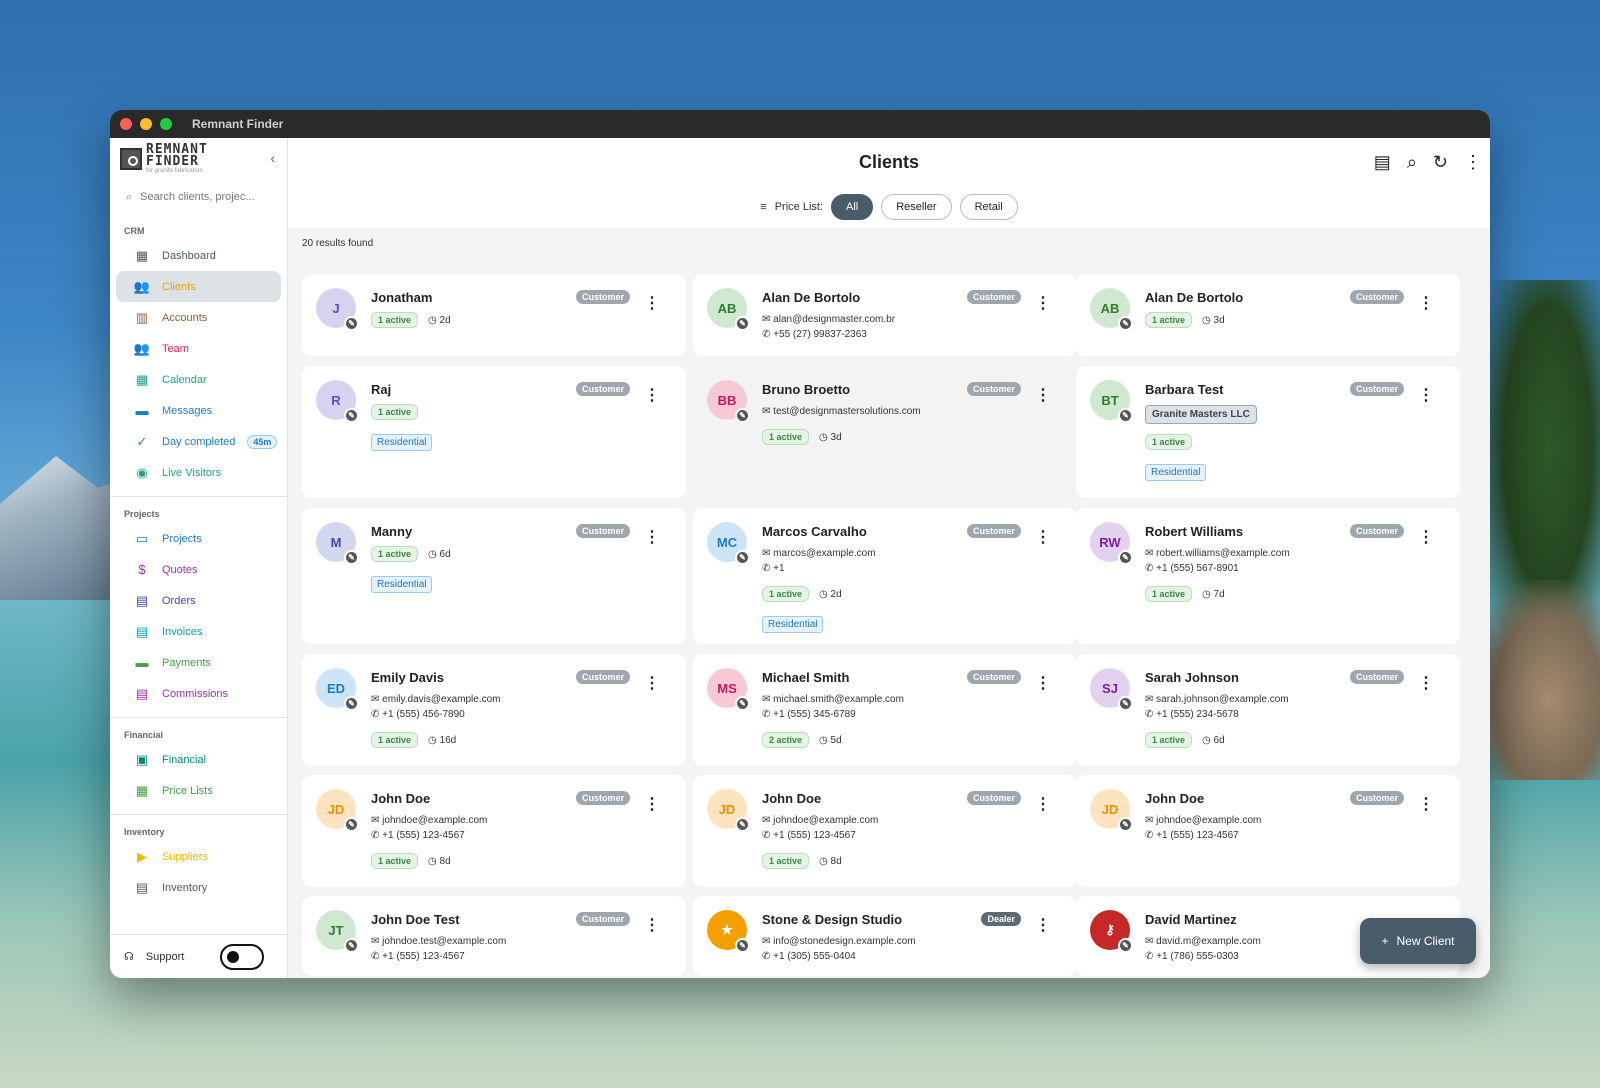 This screenshot has width=1600, height=1088. I want to click on close-window-button, so click(126, 124).